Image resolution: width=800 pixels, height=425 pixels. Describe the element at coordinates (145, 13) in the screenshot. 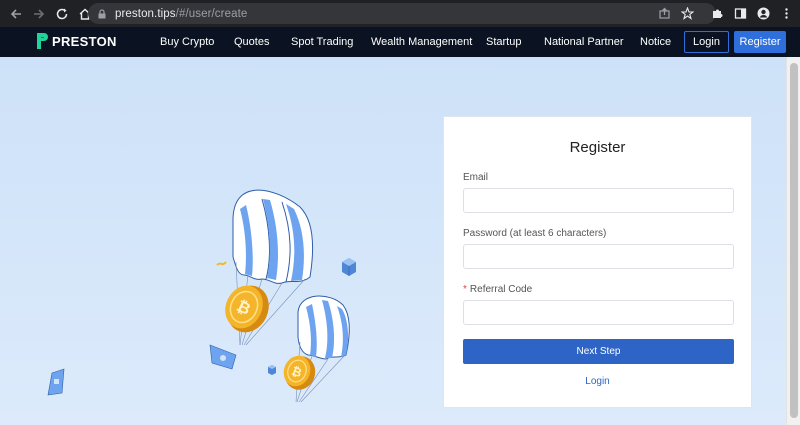

I see `url-host: preston.tips` at that location.